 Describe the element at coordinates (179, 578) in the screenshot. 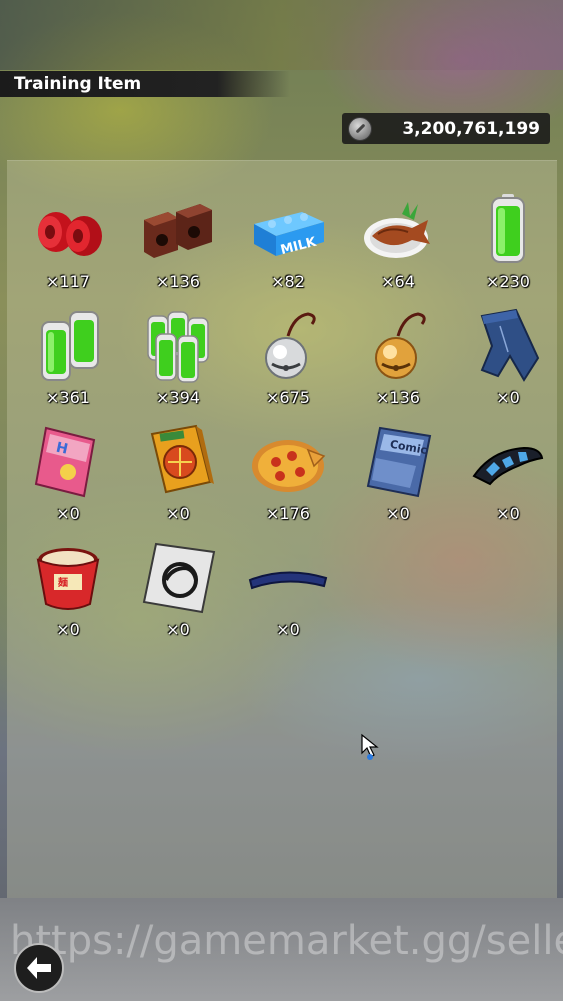

I see `capsule-card-icon` at that location.